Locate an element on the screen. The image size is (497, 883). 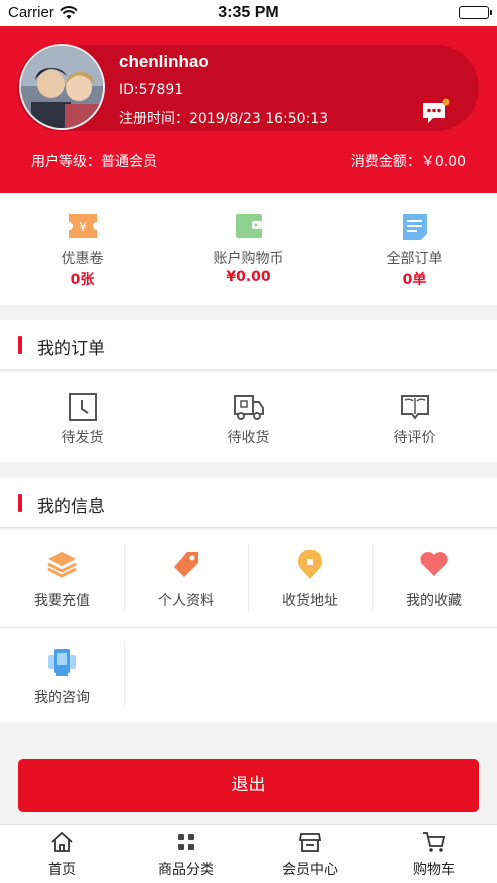
status-bar: Carrier 3:35 PM is located at coordinates (248, 13).